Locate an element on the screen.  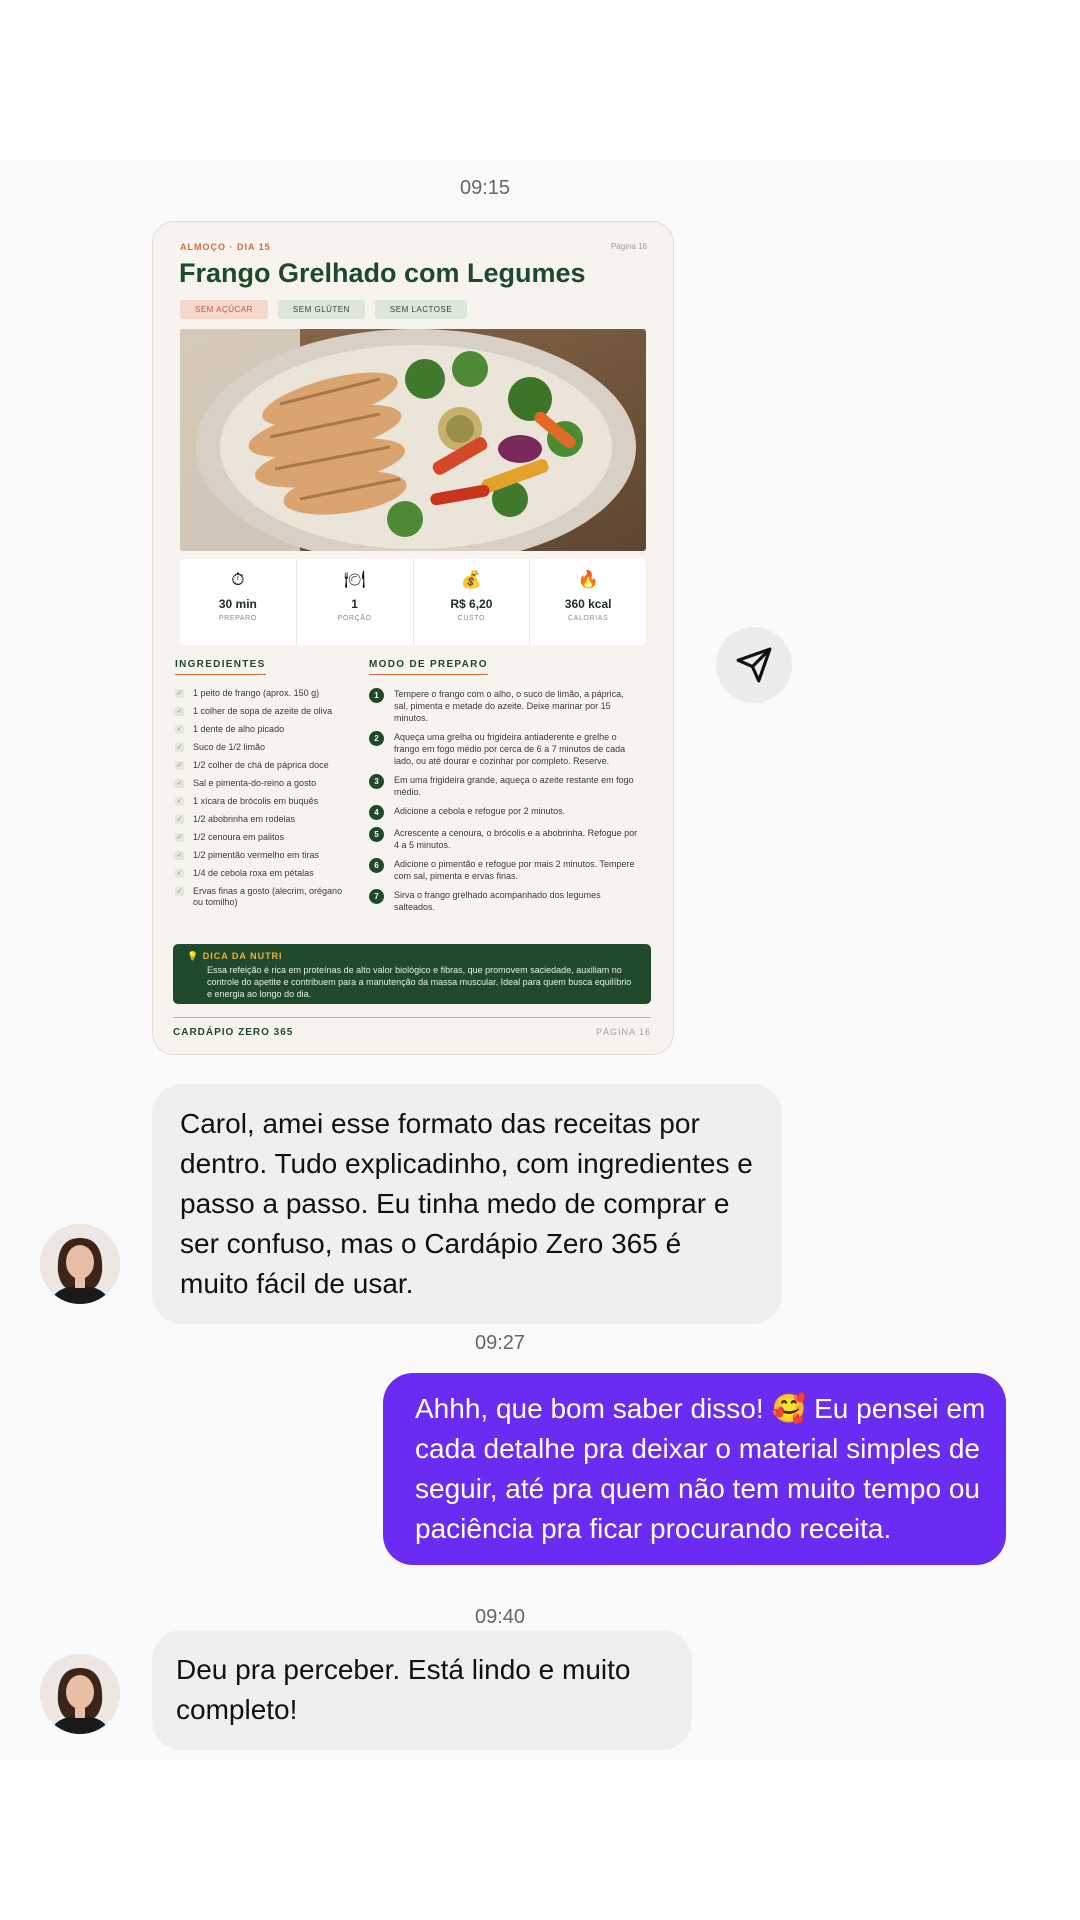
stat-value: 1 is located at coordinates (354, 604).